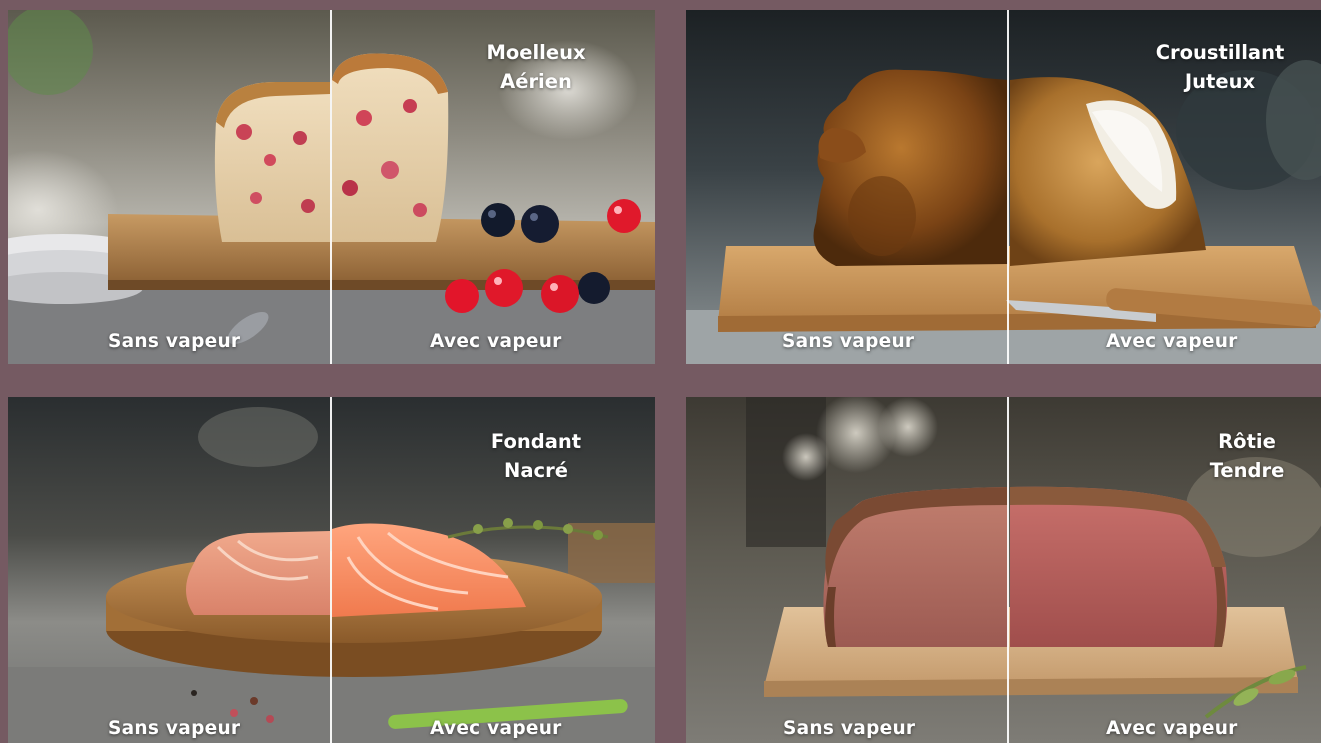 This screenshot has width=1321, height=743. I want to click on quality-labels: Croustillant Juteux, so click(1220, 67).